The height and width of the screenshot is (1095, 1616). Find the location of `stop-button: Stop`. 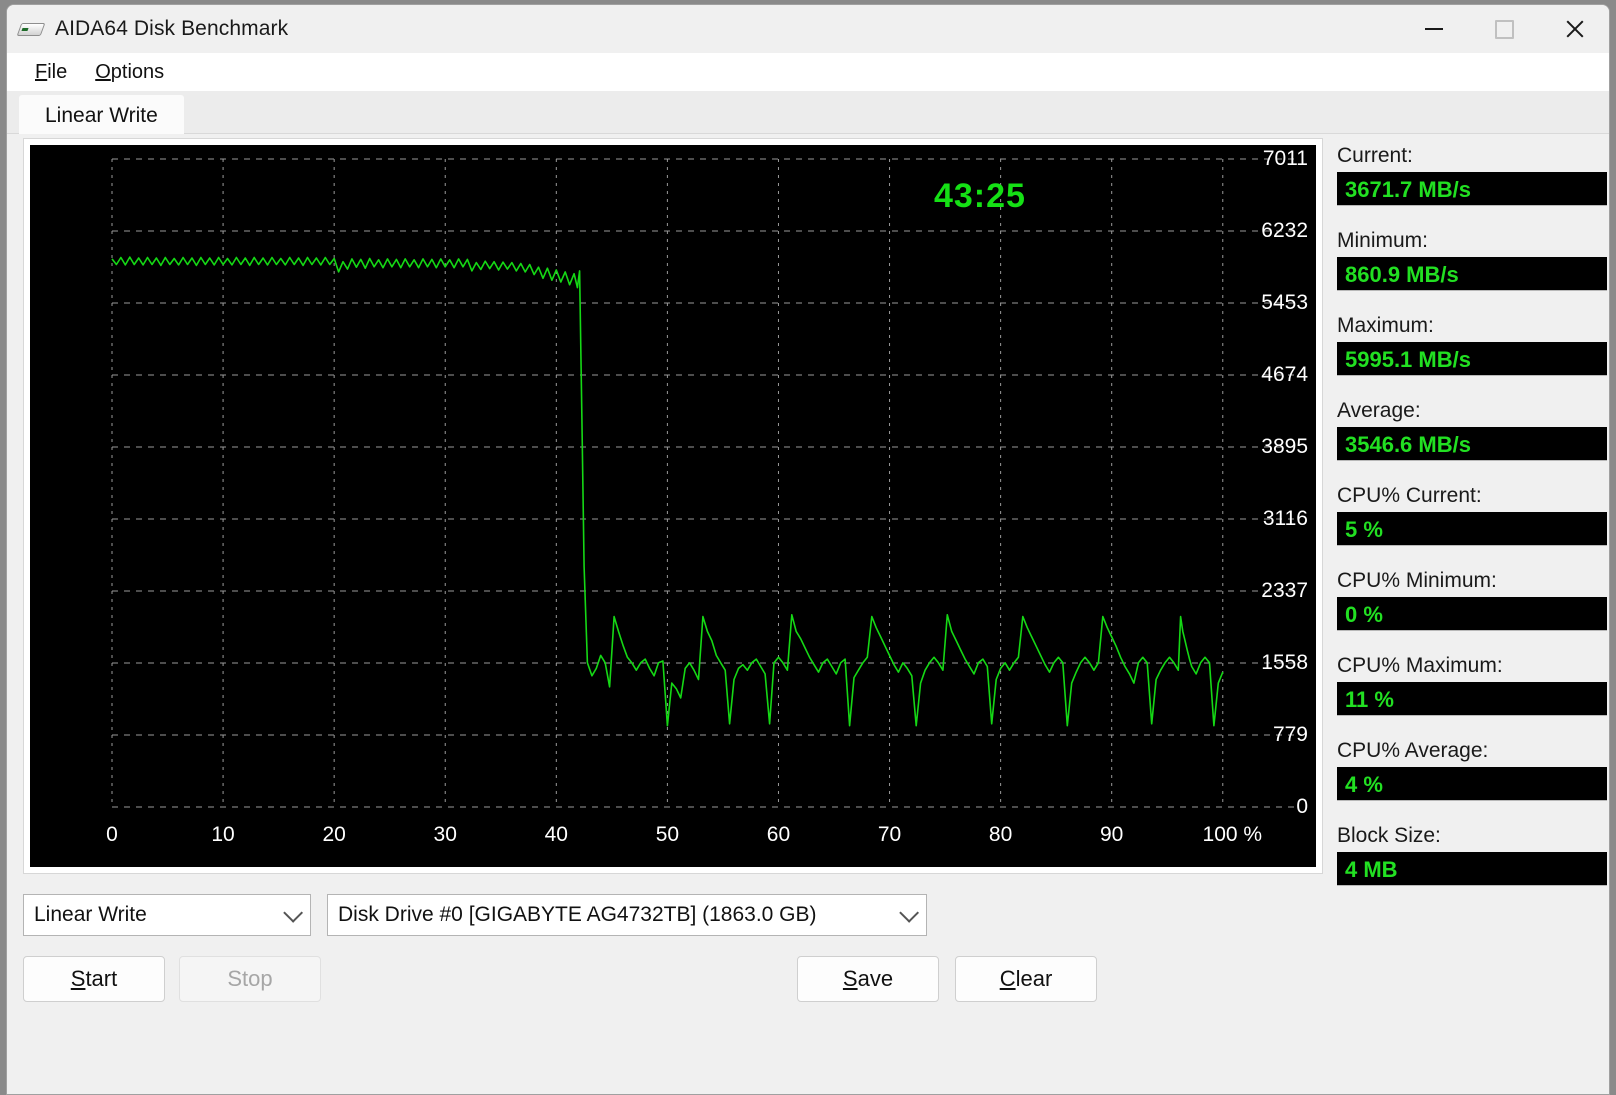

stop-button: Stop is located at coordinates (250, 979).